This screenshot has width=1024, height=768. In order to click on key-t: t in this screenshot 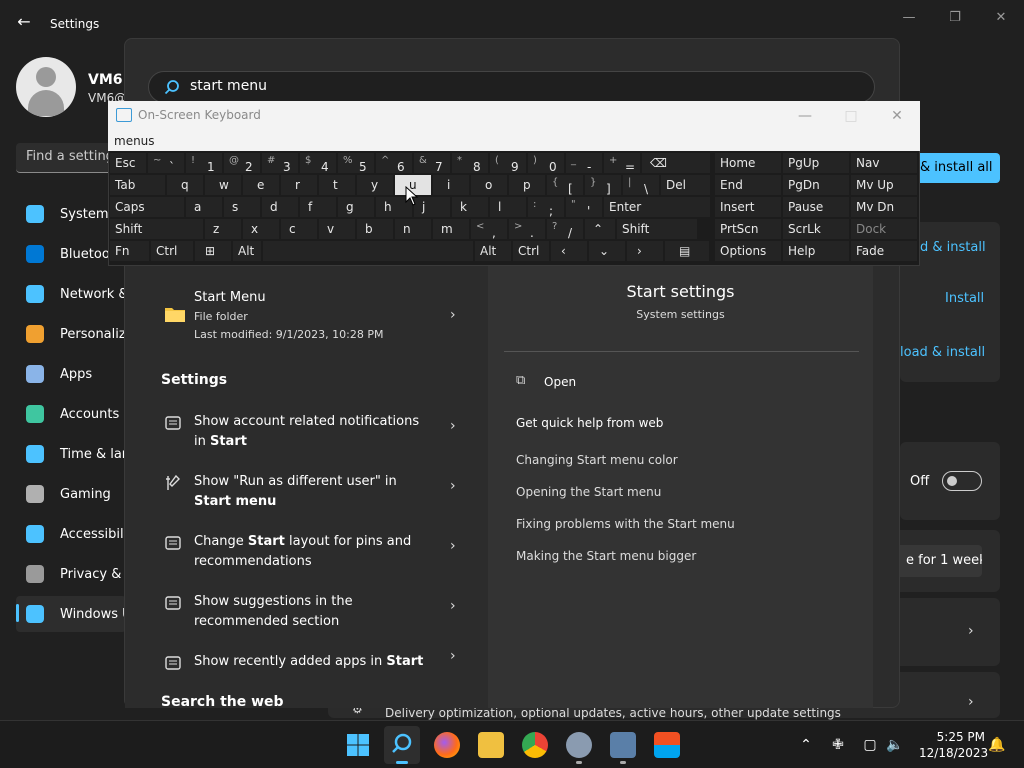, I will do `click(337, 185)`.